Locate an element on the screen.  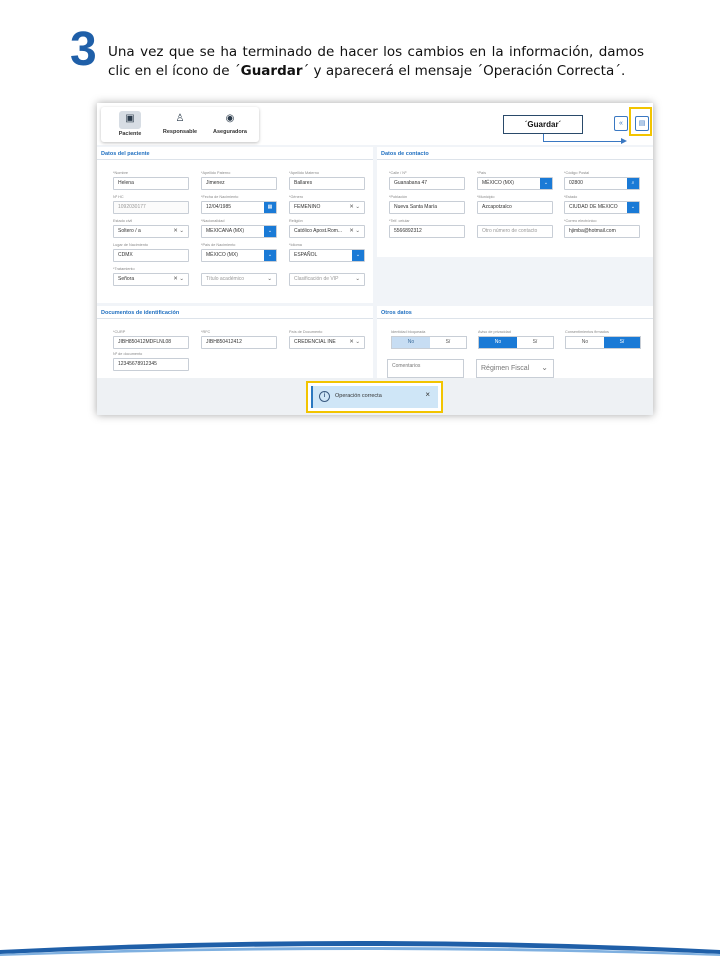
field-value: FEMENINO ✕ ⌄ is located at coordinates (327, 207).